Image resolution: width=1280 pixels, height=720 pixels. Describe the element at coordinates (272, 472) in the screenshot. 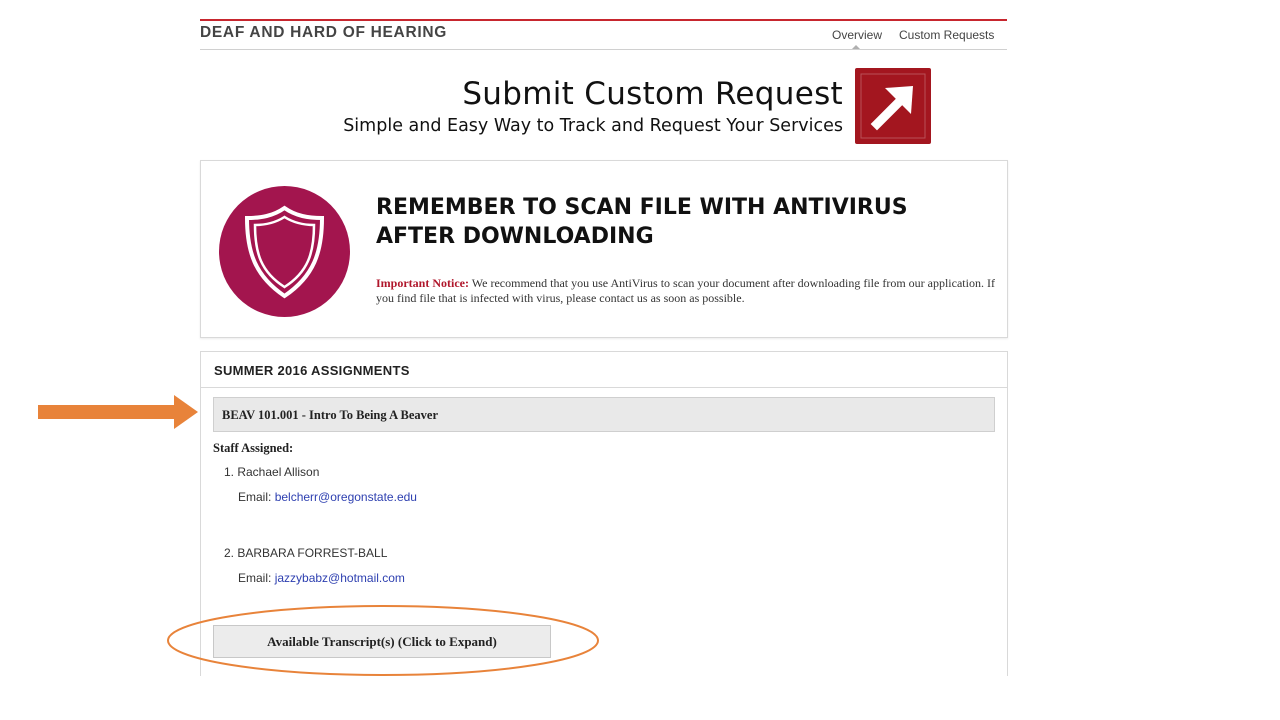

I see `staff-name-1: 1. Rachael Allison` at that location.